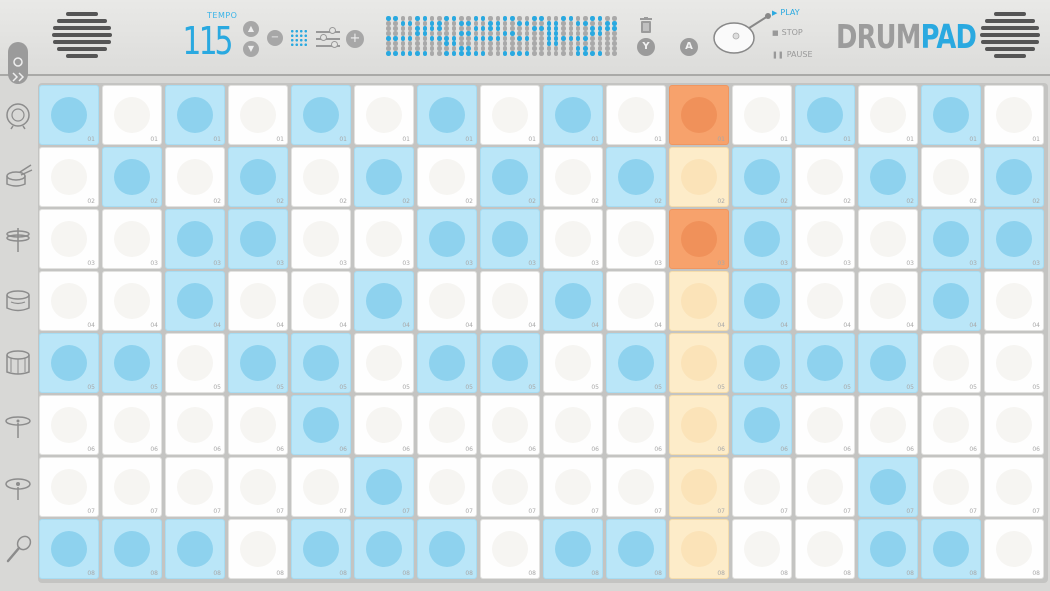 Image resolution: width=1050 pixels, height=591 pixels. What do you see at coordinates (18, 63) in the screenshot?
I see `sidebar-toggle-handle` at bounding box center [18, 63].